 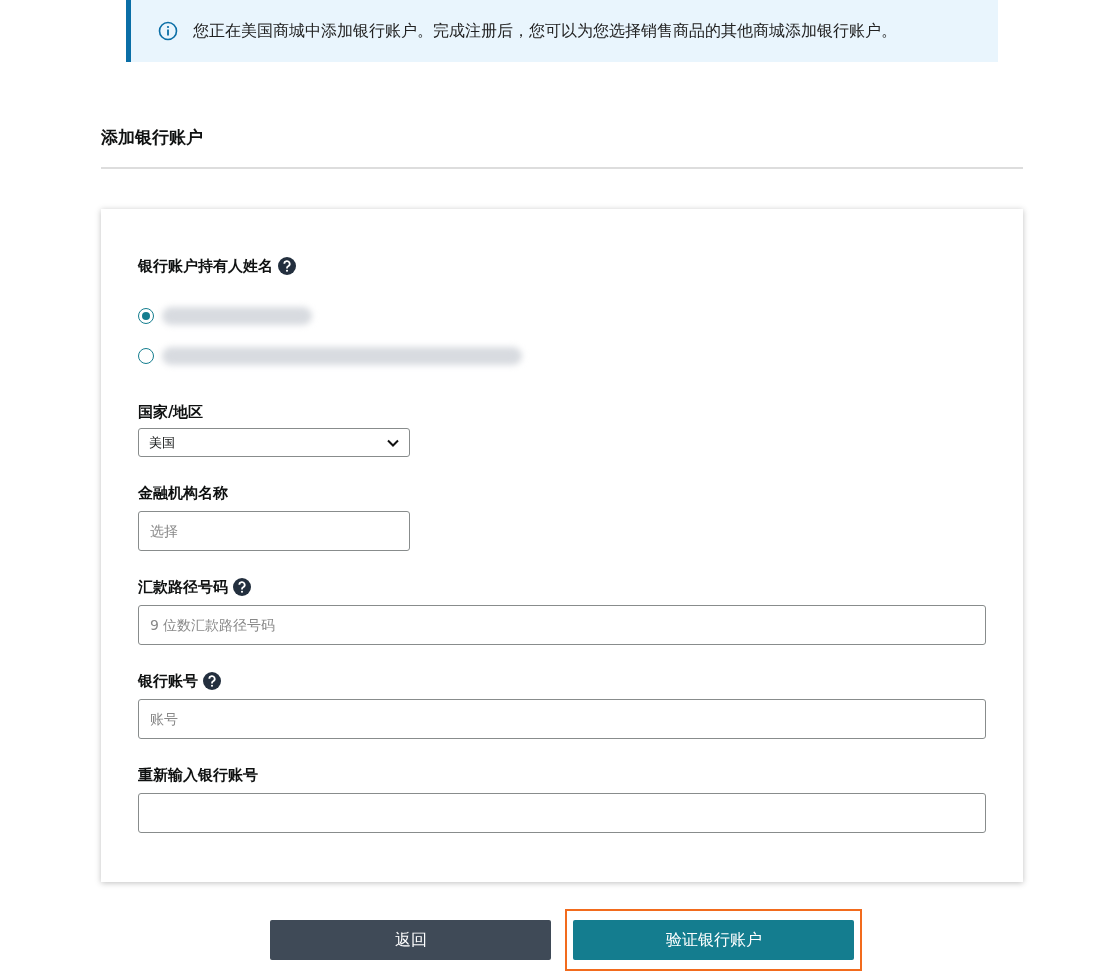 I want to click on field-label: 汇款路径号码, so click(x=183, y=587).